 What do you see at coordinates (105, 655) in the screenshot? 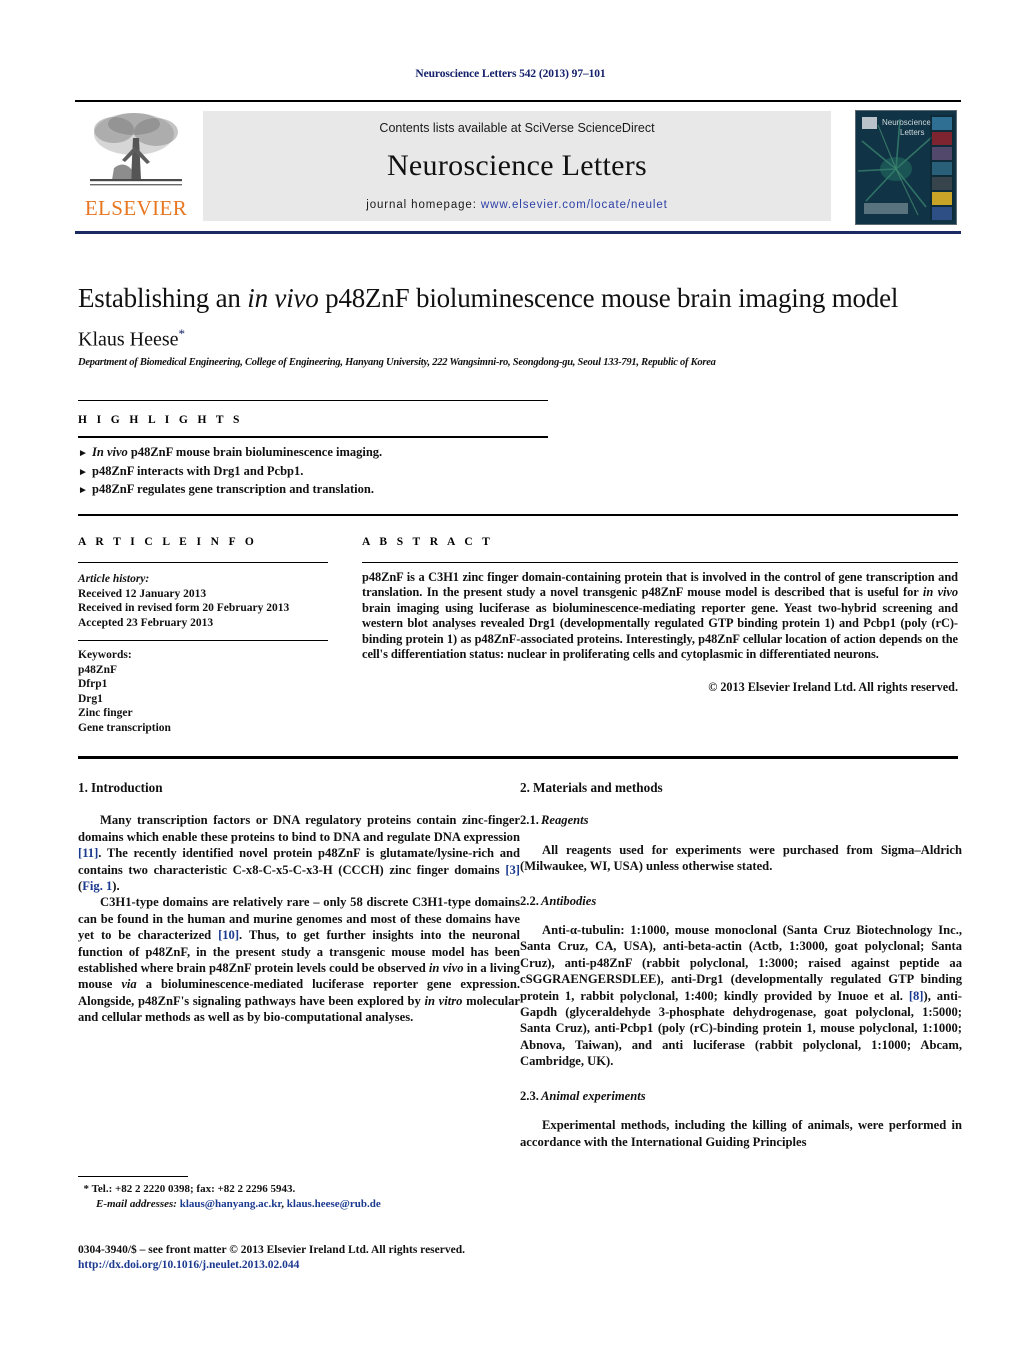
I see `keywords-heading: Keywords:` at bounding box center [105, 655].